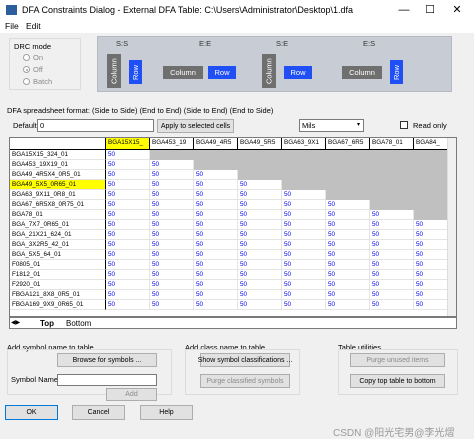  Describe the element at coordinates (58, 165) in the screenshot. I see `row-header: BGA453_19X19_01` at that location.